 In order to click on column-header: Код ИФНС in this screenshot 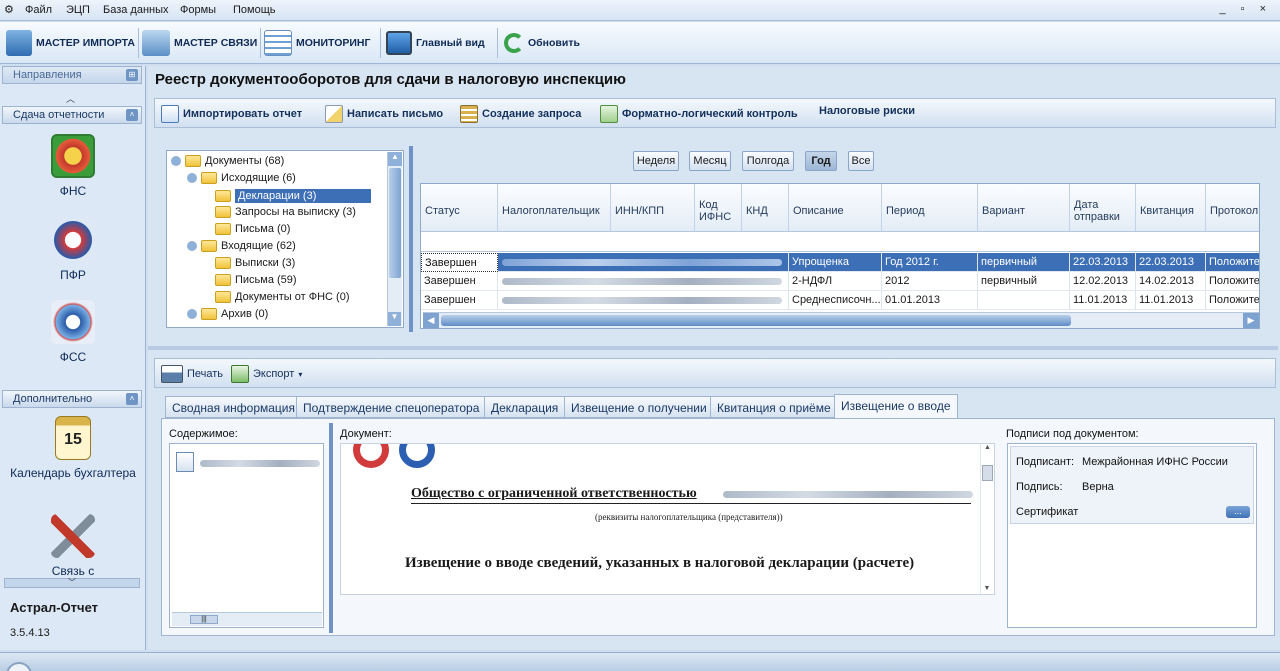, I will do `click(718, 208)`.